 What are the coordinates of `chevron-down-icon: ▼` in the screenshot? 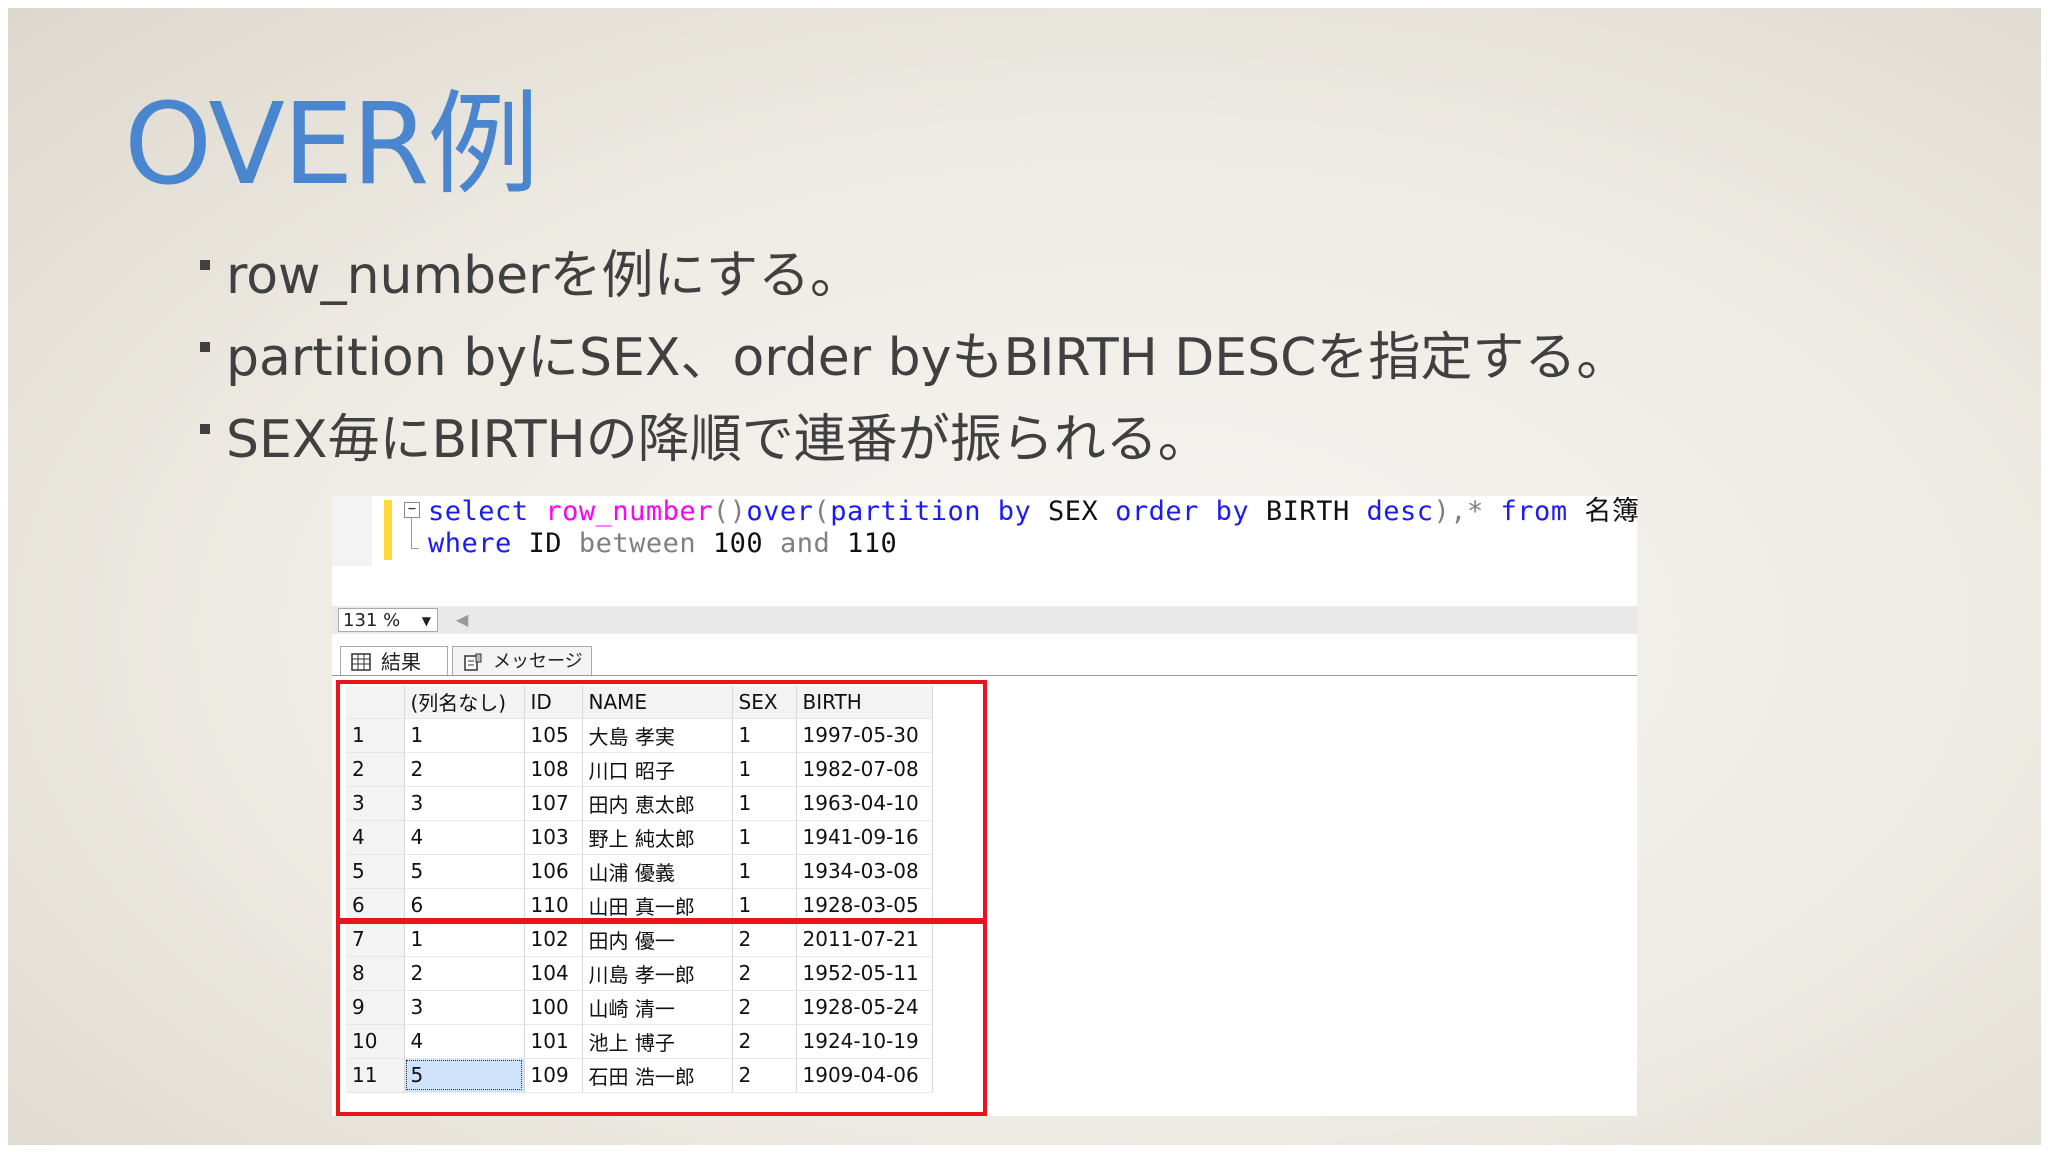 It's located at (426, 621).